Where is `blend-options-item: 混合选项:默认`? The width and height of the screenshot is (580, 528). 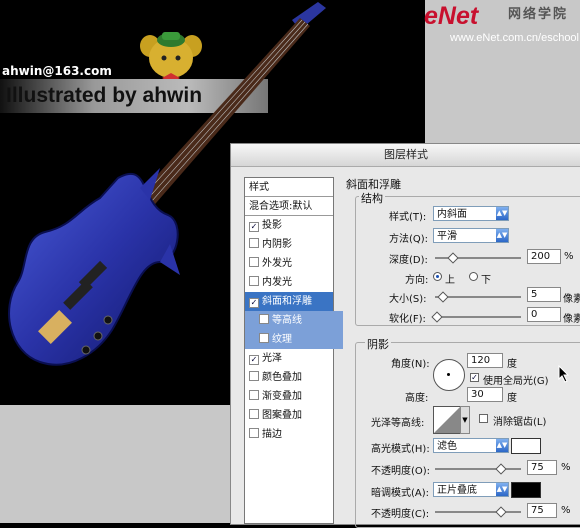
blend-options-item: 混合选项:默认 is located at coordinates (289, 206).